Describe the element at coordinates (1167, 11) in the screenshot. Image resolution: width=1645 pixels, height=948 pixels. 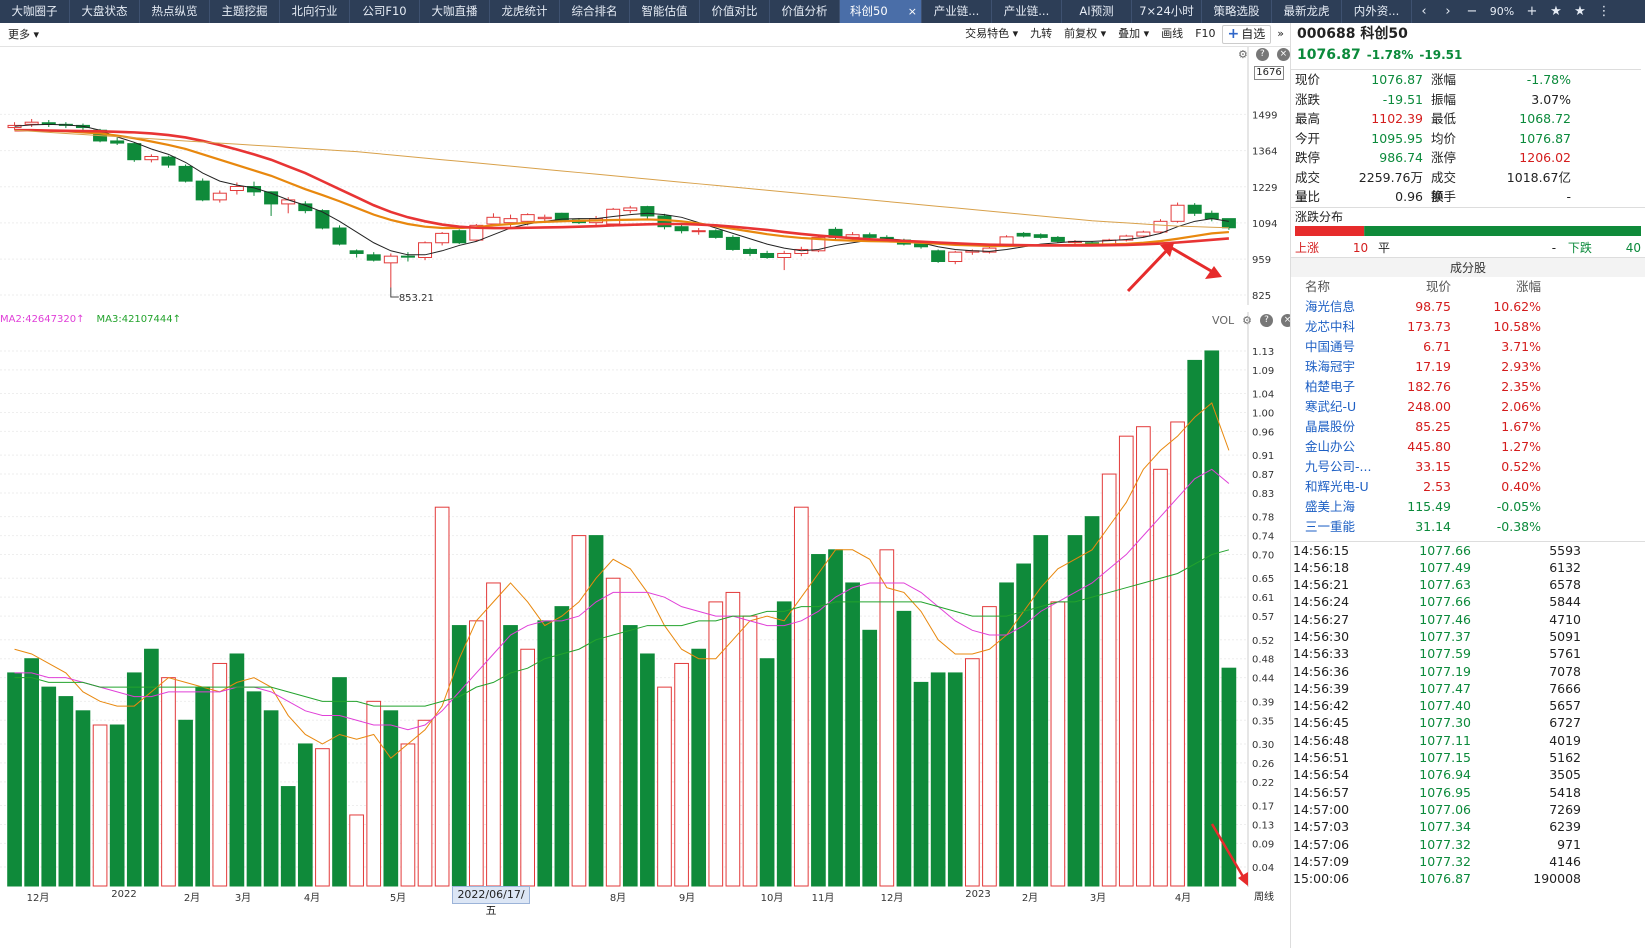
I see `tab-16: 7×24小时` at that location.